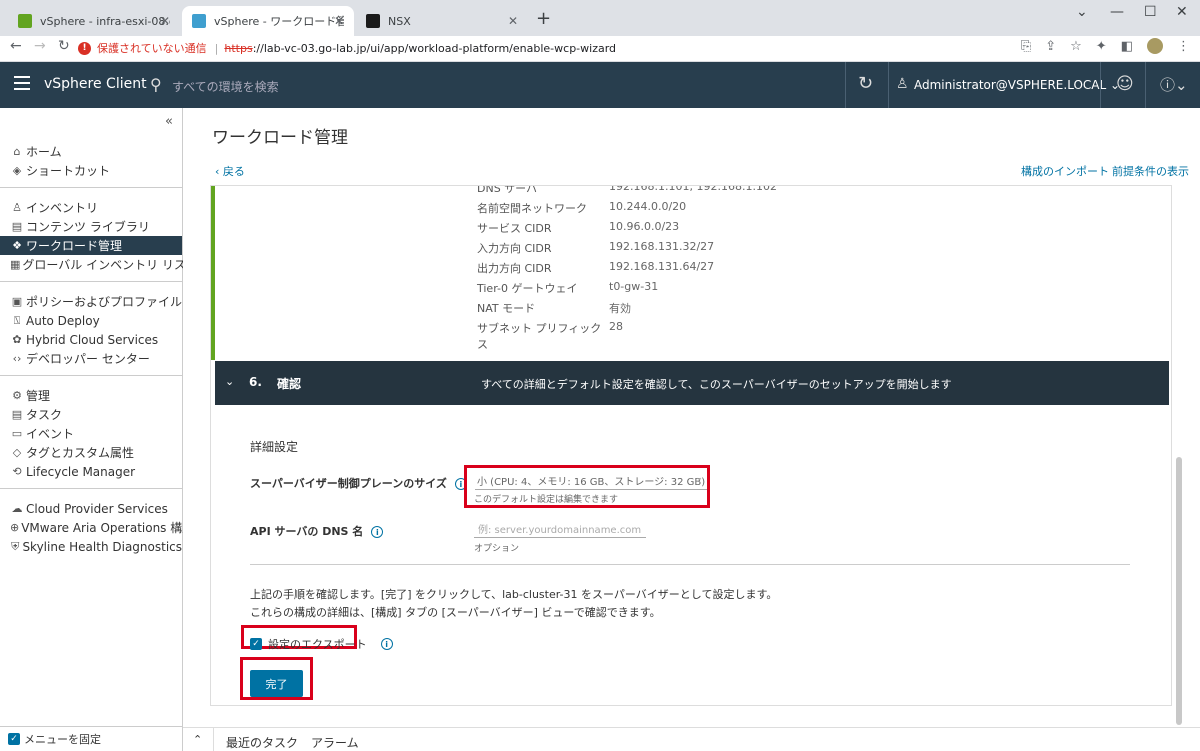 Image resolution: width=1200 pixels, height=751 pixels. I want to click on library-icon: ▤, so click(17, 226).